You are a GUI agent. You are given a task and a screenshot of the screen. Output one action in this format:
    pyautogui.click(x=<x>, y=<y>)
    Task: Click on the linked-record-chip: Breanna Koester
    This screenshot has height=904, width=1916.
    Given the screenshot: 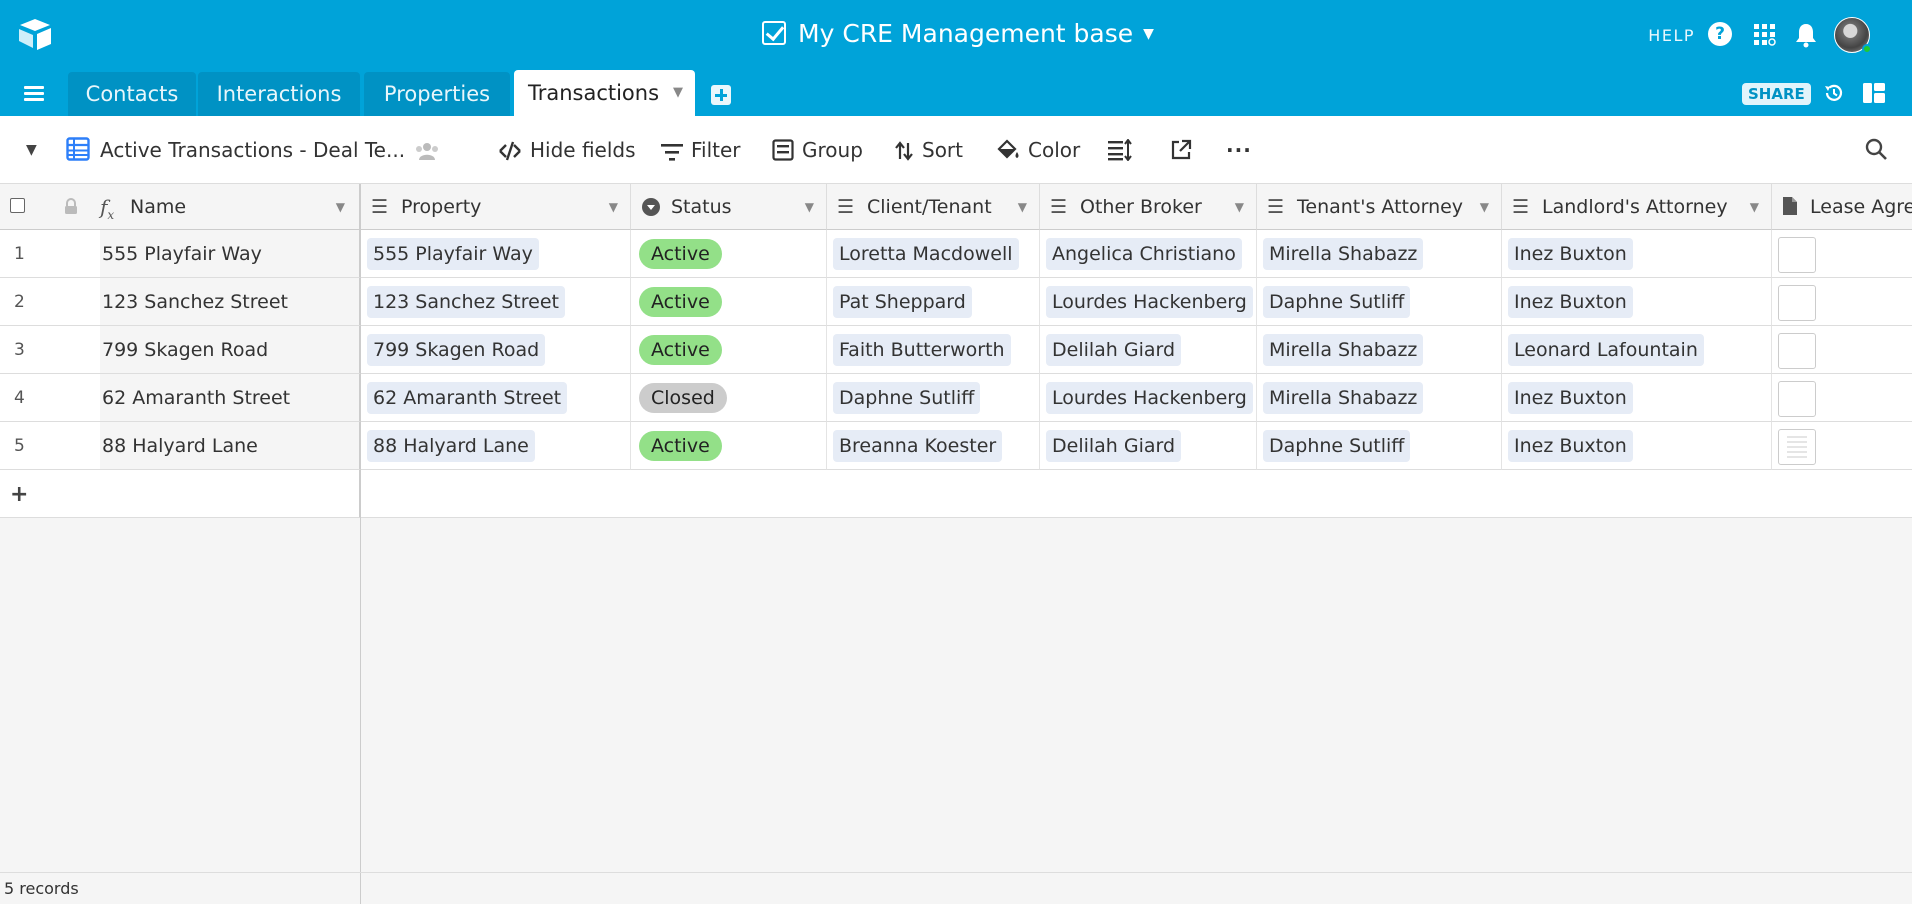 What is the action you would take?
    pyautogui.click(x=918, y=446)
    